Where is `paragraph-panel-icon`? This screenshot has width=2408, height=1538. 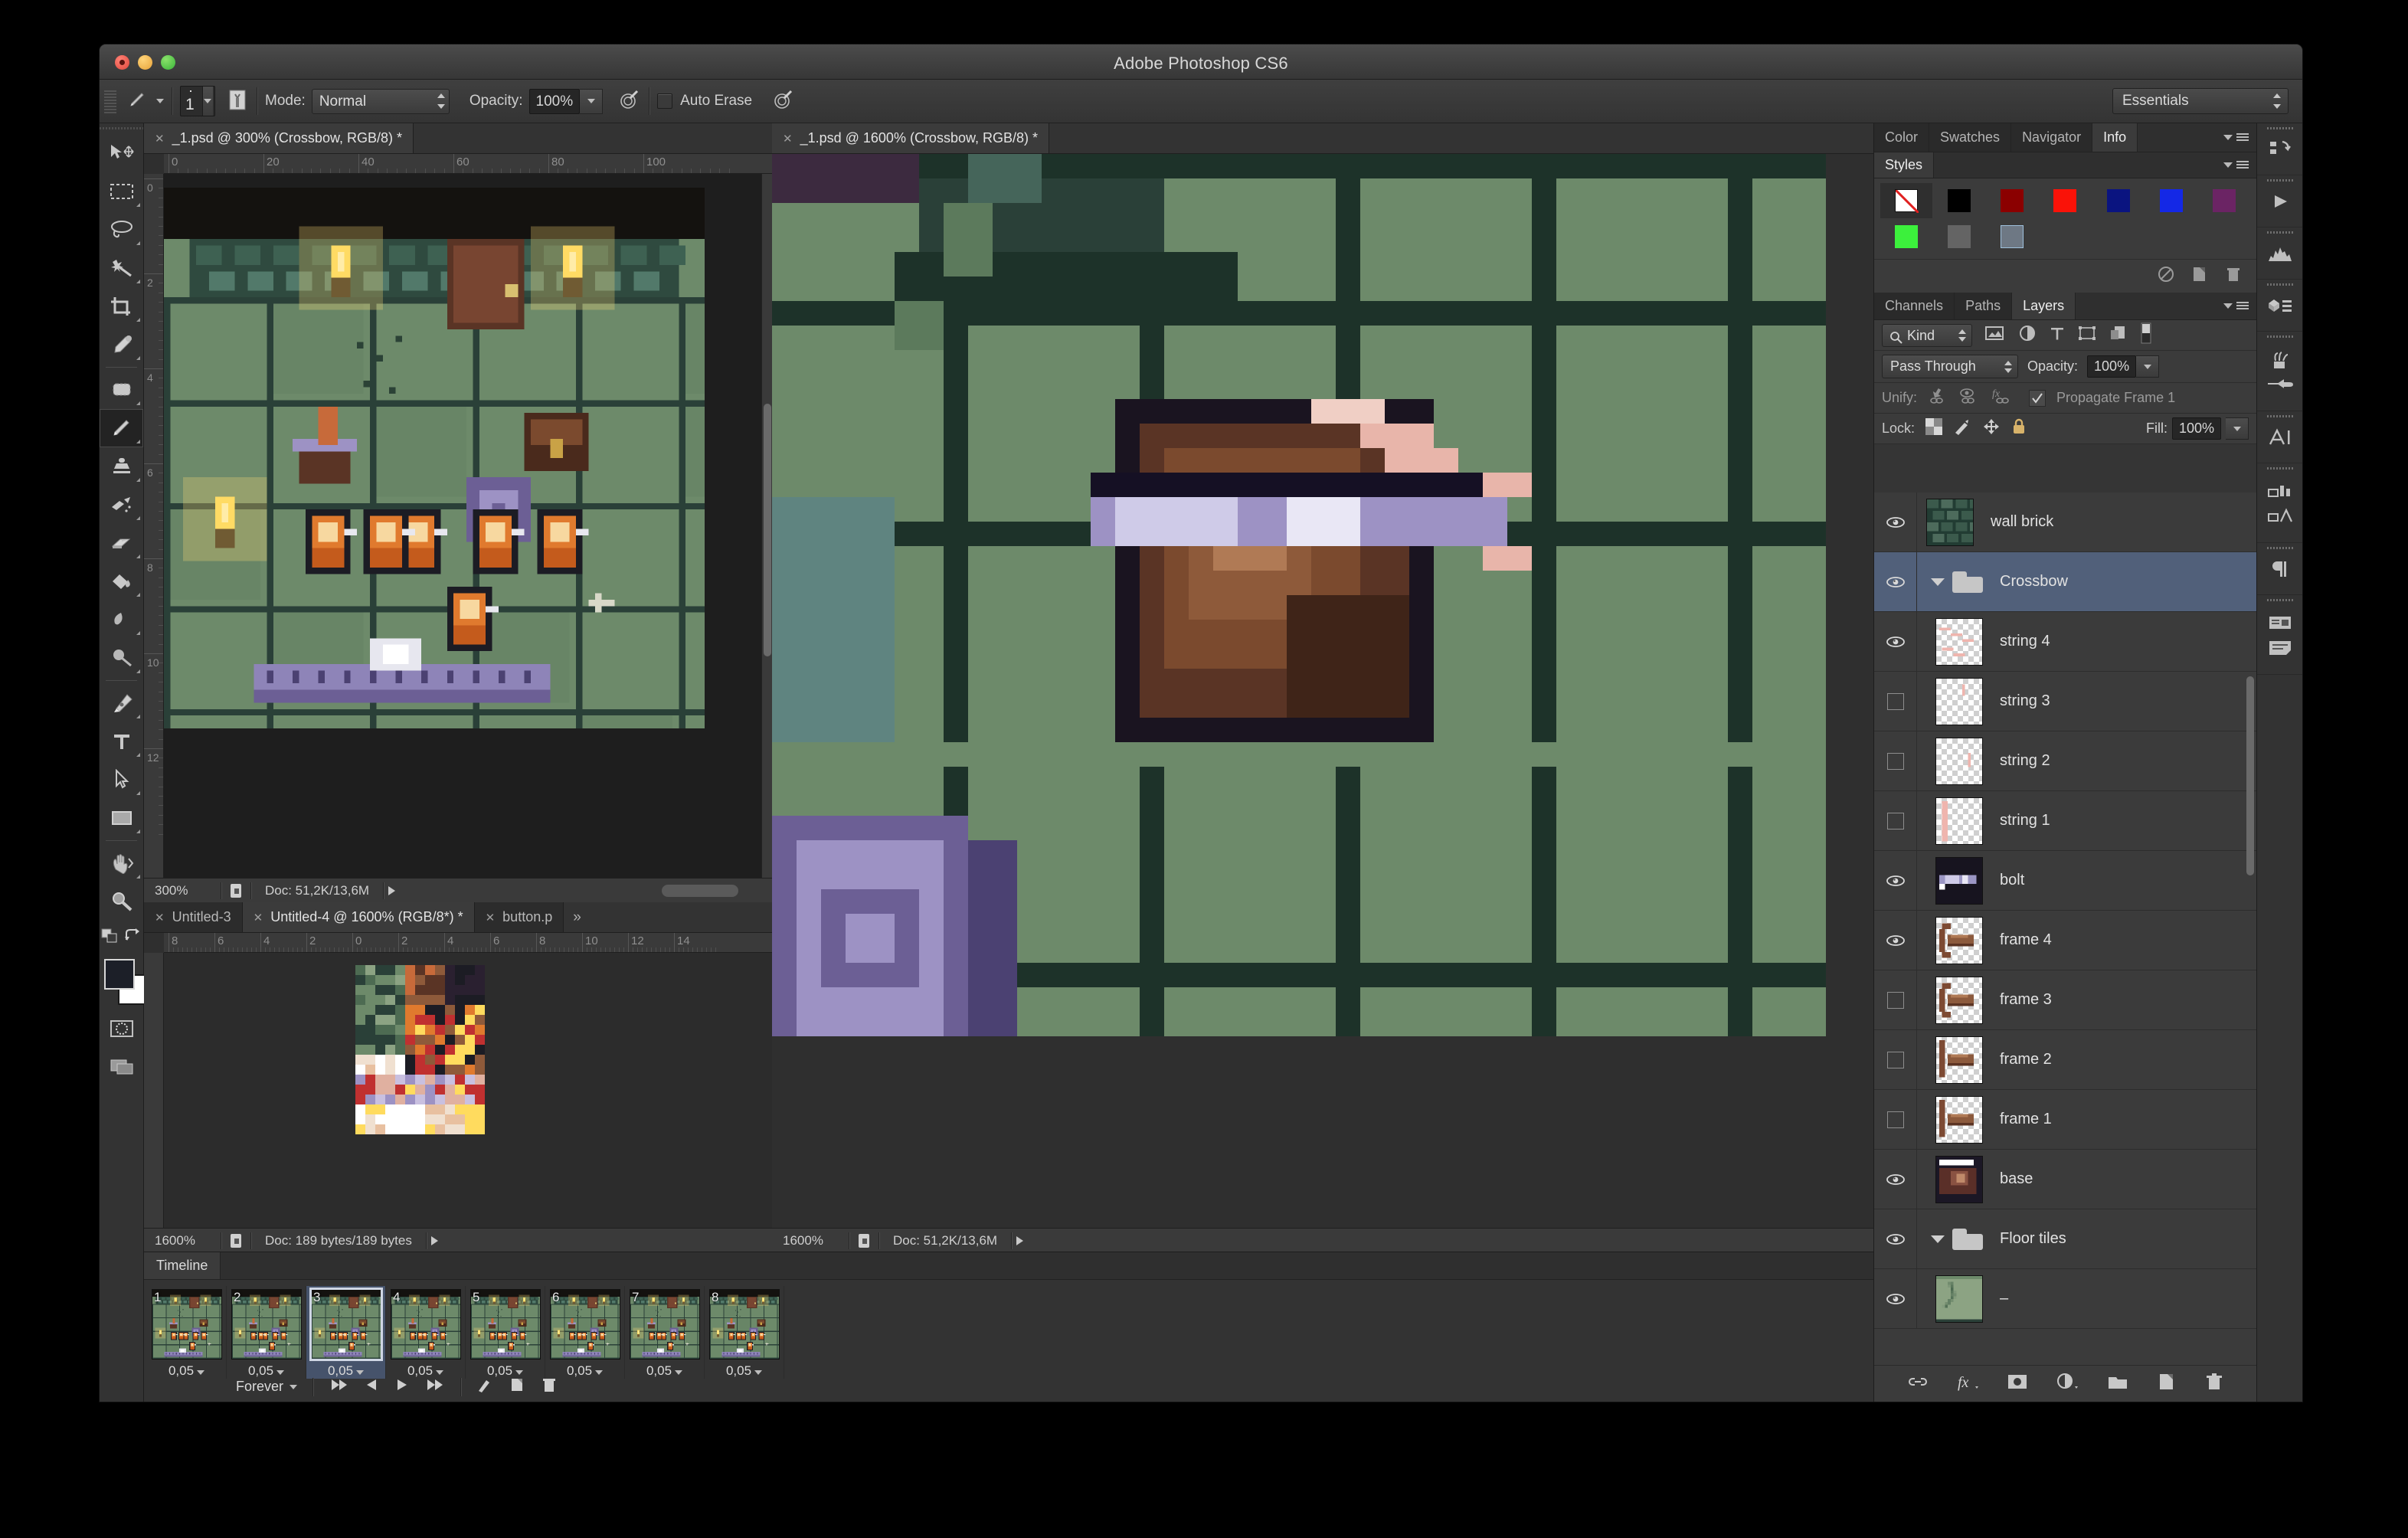
paragraph-panel-icon is located at coordinates (2279, 569).